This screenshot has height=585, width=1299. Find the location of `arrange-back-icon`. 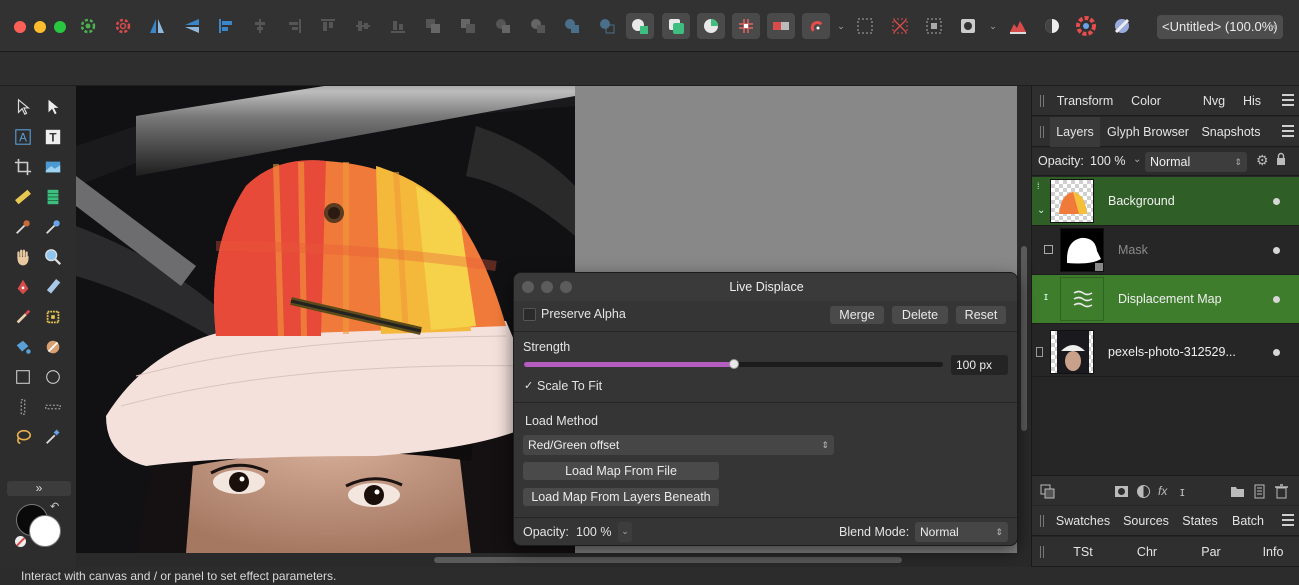

arrange-back-icon is located at coordinates (433, 26).